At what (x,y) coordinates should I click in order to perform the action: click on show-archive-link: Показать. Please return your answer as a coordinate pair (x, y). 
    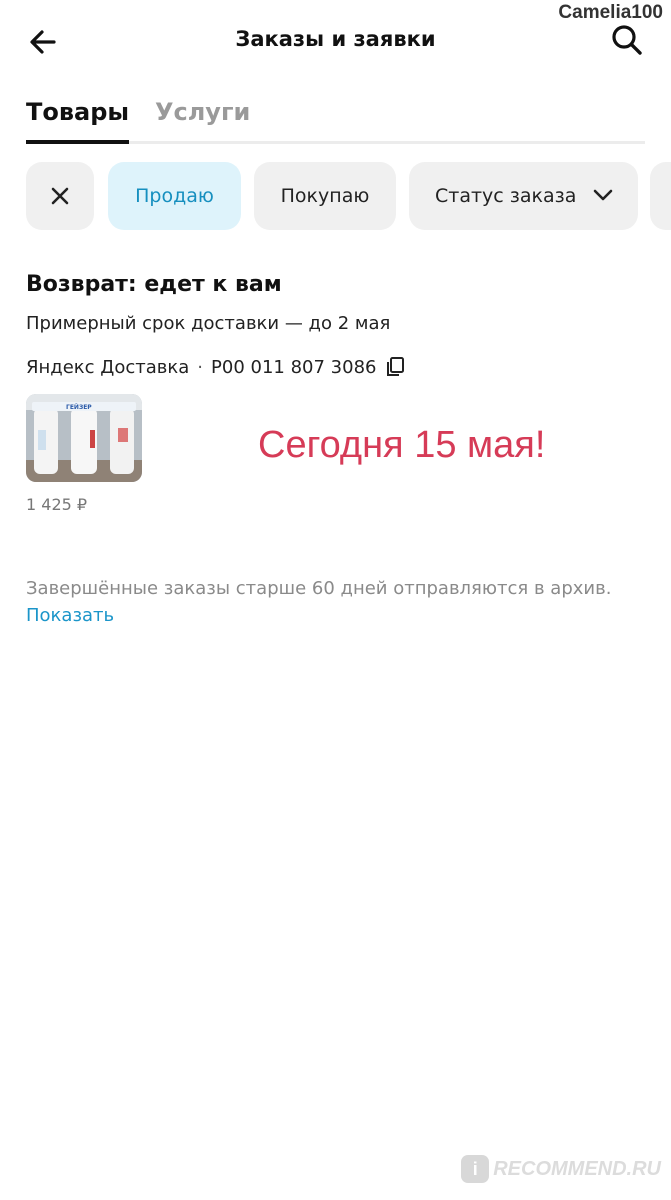
    Looking at the image, I should click on (70, 615).